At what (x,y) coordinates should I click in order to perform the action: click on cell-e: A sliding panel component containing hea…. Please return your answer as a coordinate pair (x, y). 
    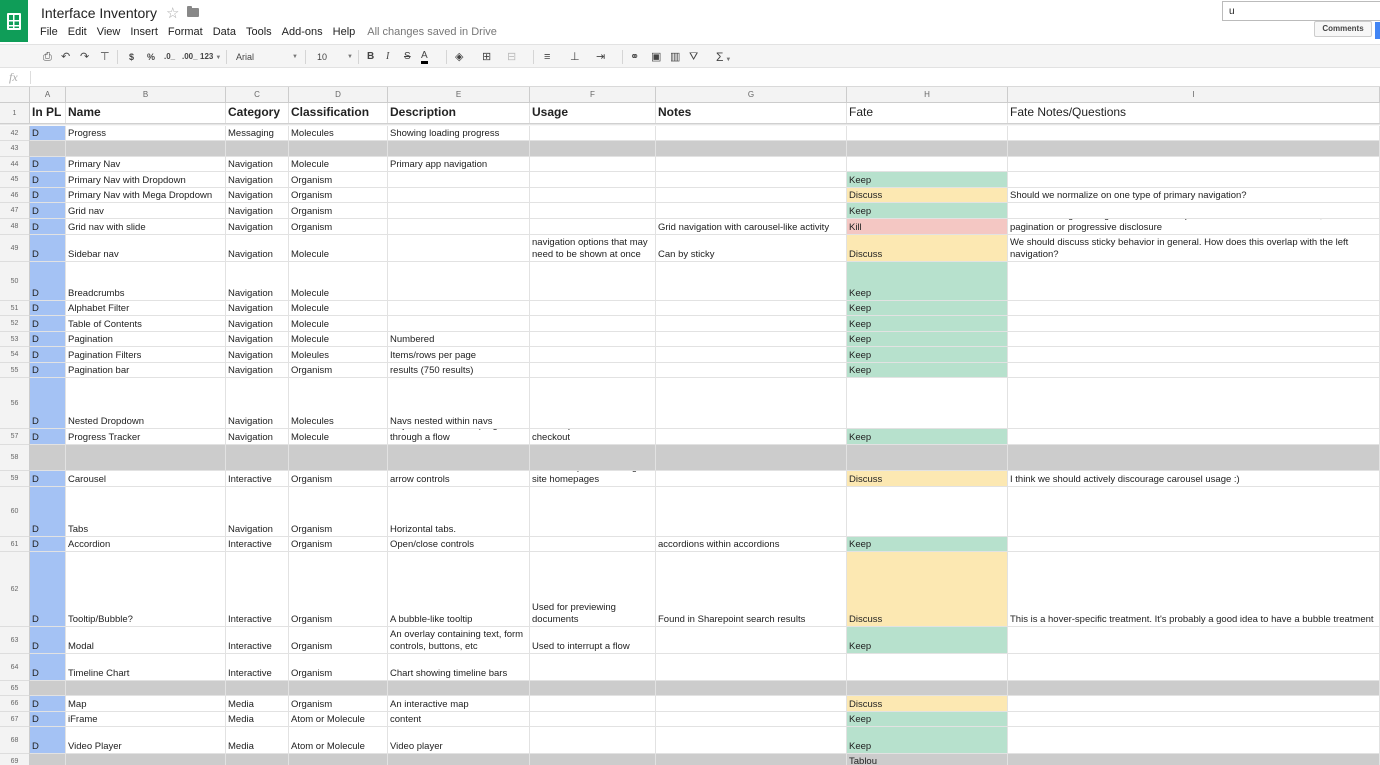
    Looking at the image, I should click on (459, 479).